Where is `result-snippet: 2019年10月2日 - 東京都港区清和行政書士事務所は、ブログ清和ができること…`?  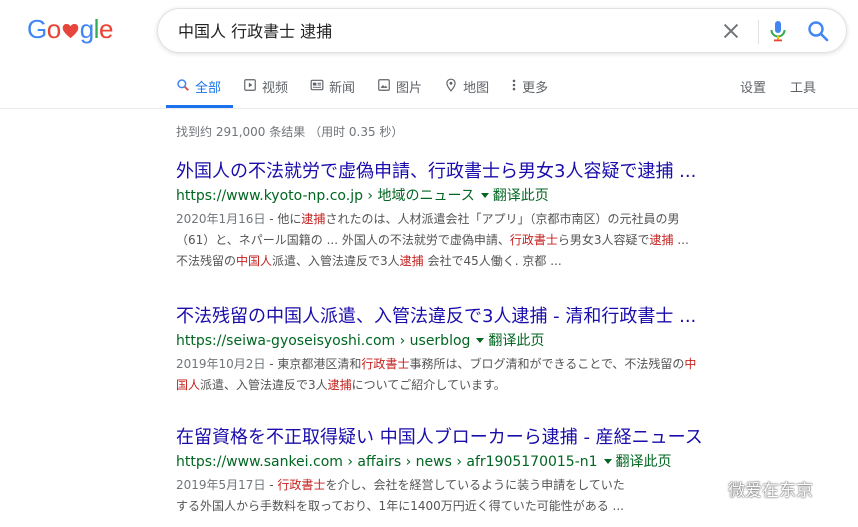 result-snippet: 2019年10月2日 - 東京都港区清和行政書士事務所は、ブログ清和ができること… is located at coordinates (496, 375).